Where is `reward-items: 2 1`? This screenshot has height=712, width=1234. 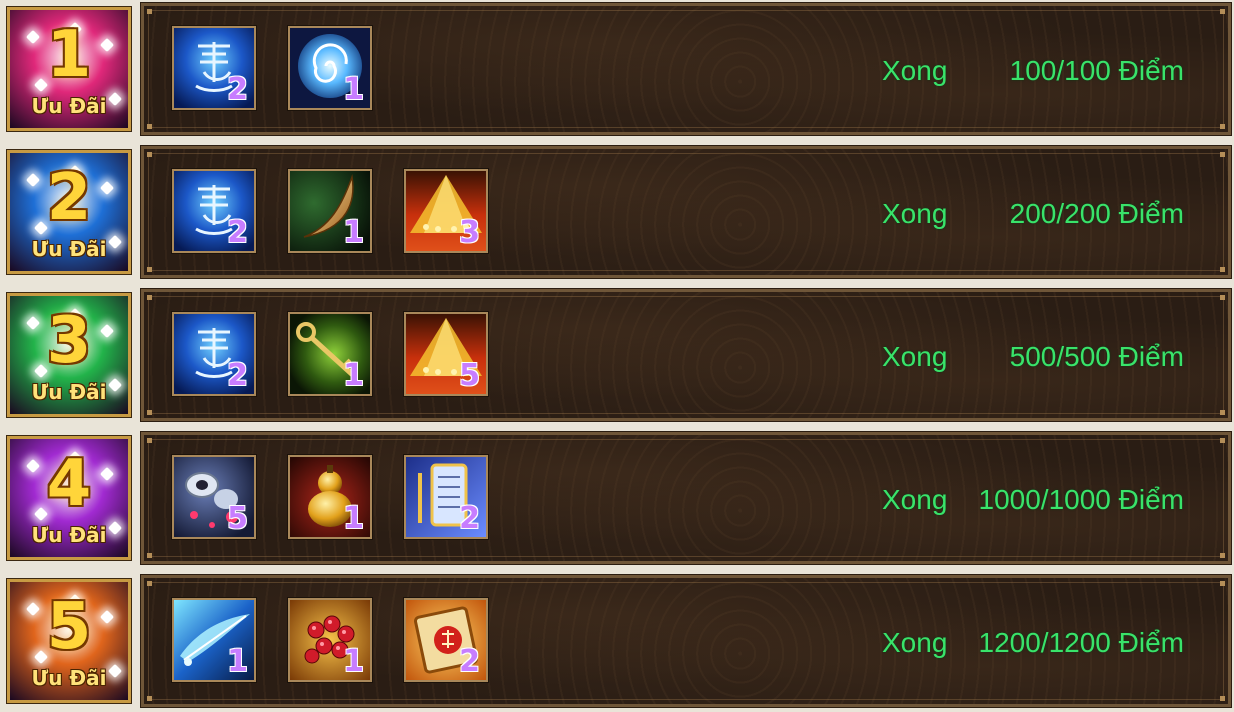 reward-items: 2 1 is located at coordinates (272, 68).